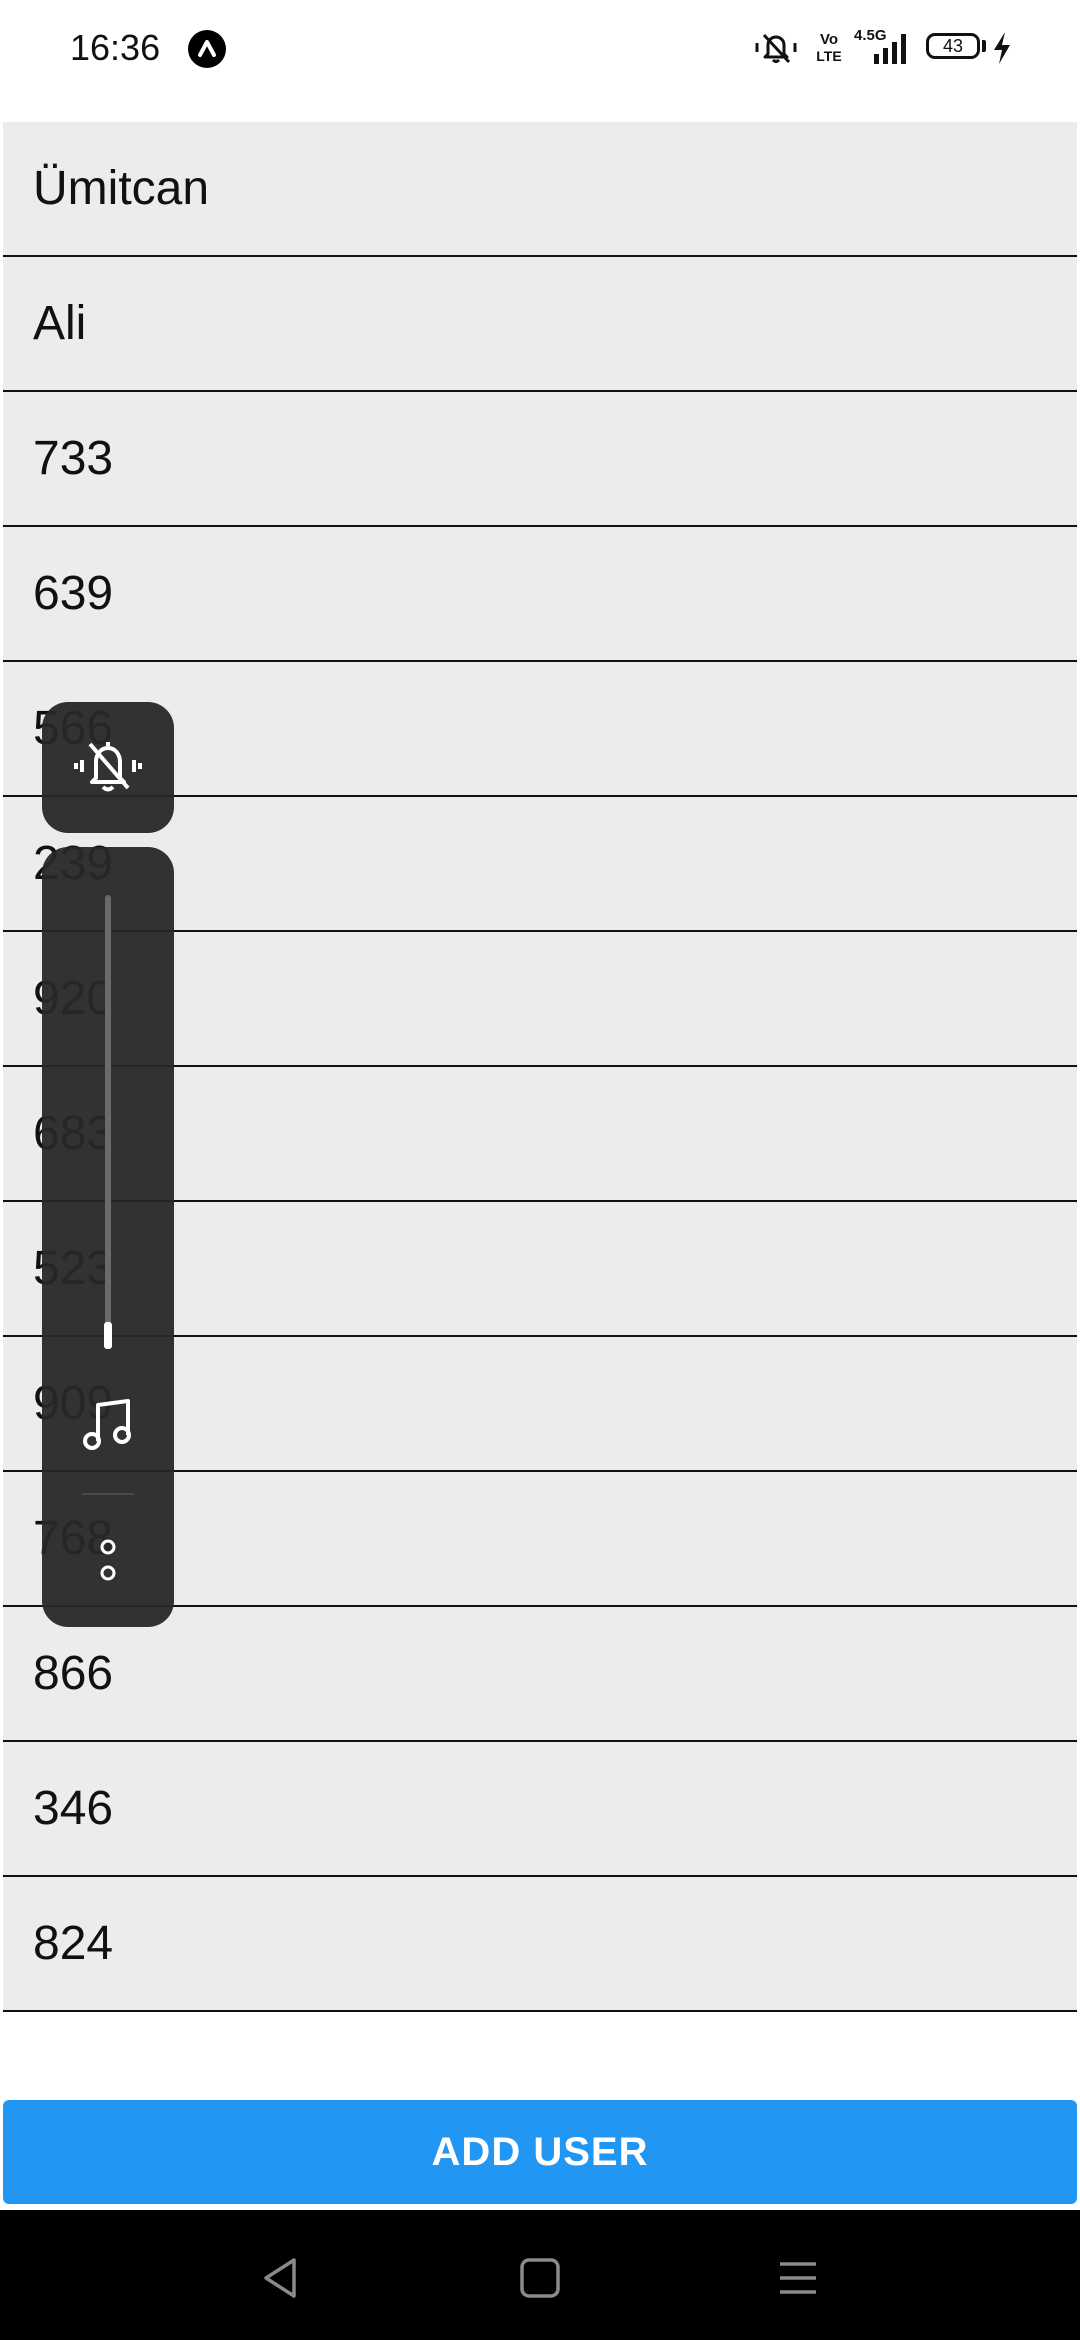 This screenshot has height=2340, width=1080. I want to click on list-item-label: 733, so click(73, 458).